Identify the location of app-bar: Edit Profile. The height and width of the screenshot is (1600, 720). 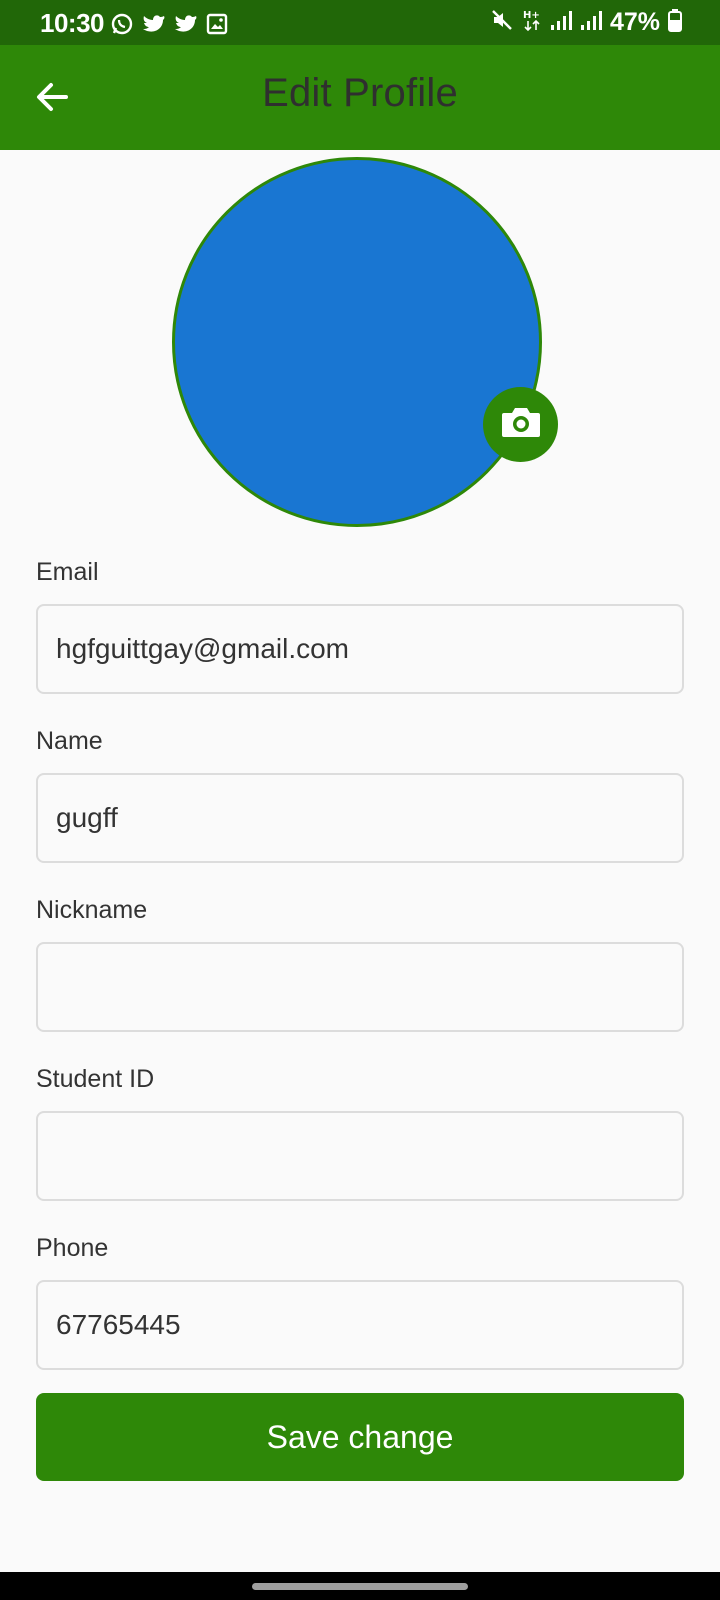
(360, 97).